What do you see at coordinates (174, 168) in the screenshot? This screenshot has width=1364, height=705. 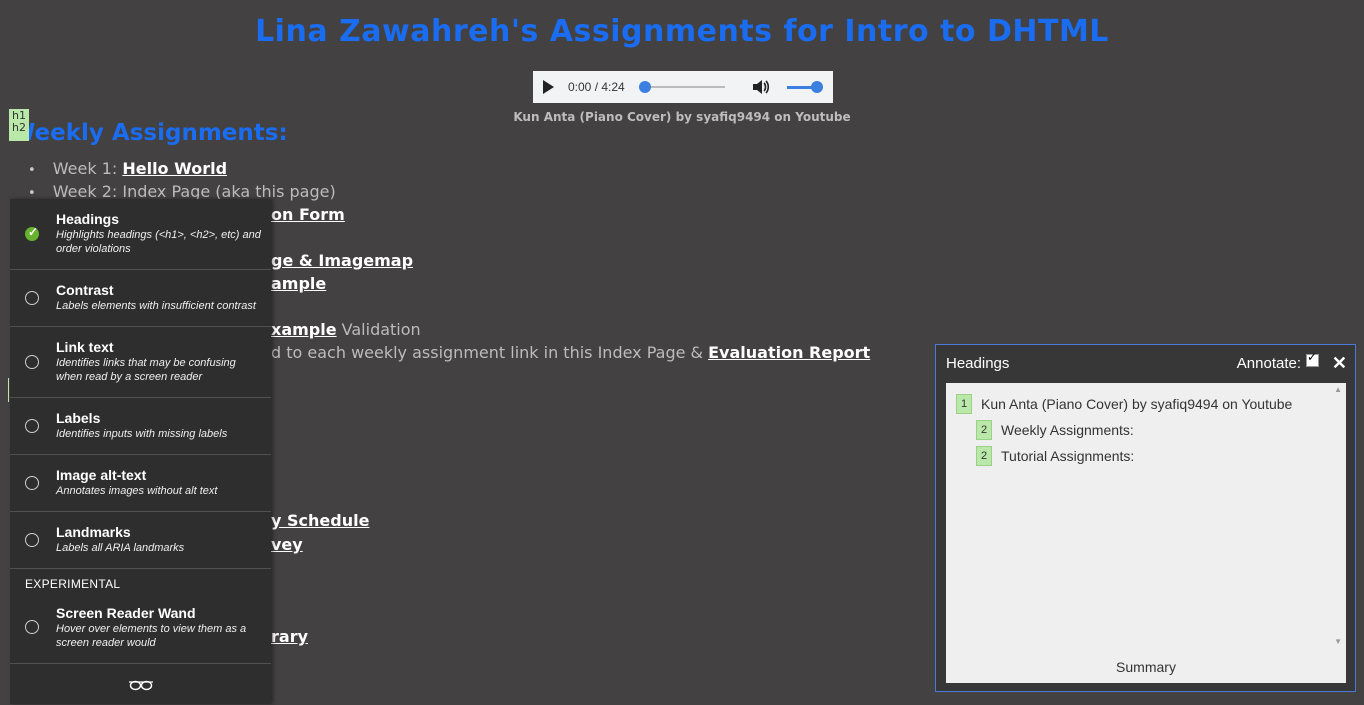 I see `hello-world-link: Hello World` at bounding box center [174, 168].